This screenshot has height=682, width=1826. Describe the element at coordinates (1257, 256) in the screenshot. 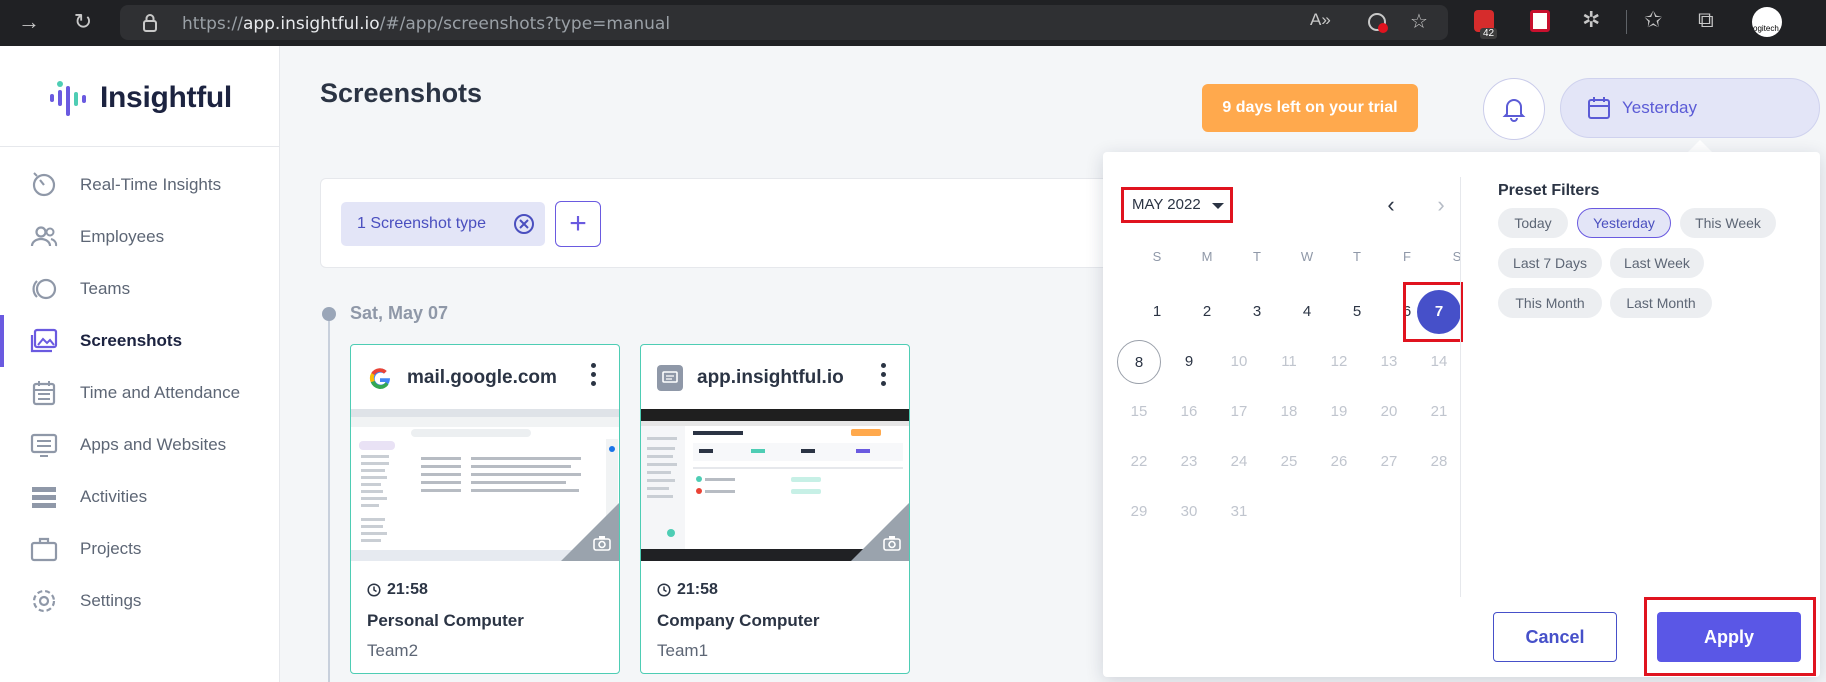

I see `weekday-label: T` at that location.